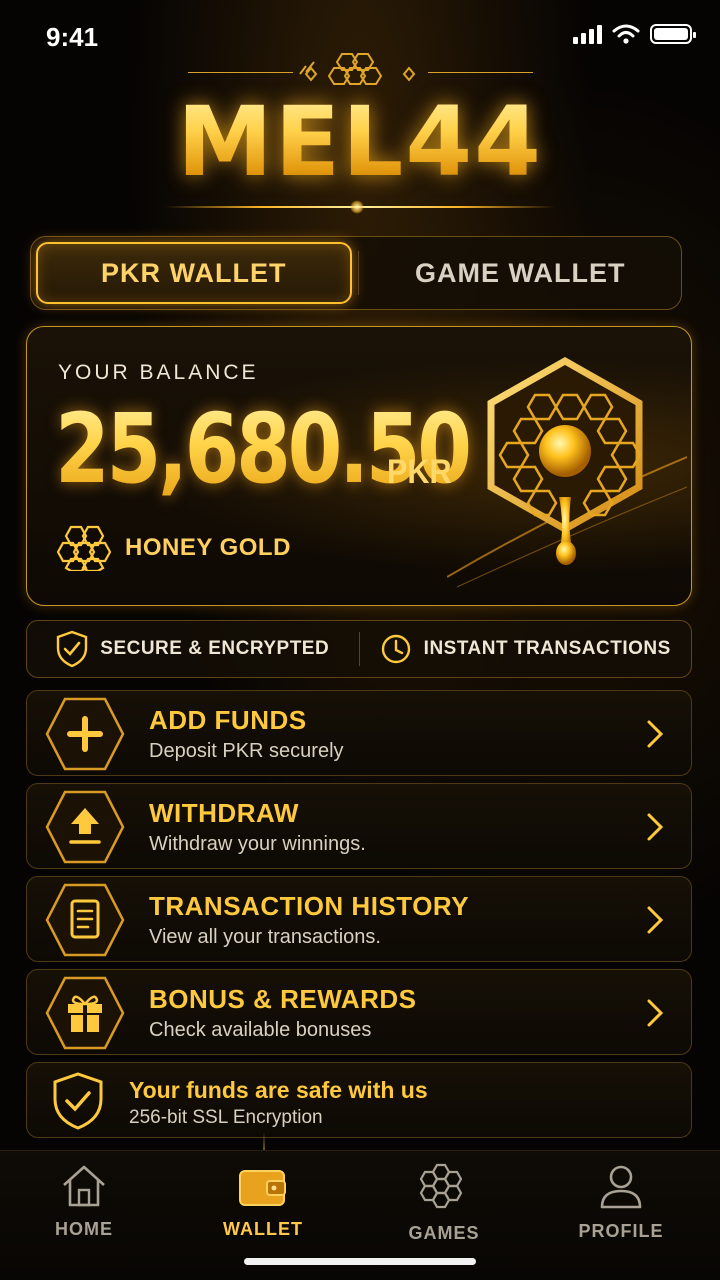 The width and height of the screenshot is (720, 1280). I want to click on nav-games: GAMES, so click(444, 1203).